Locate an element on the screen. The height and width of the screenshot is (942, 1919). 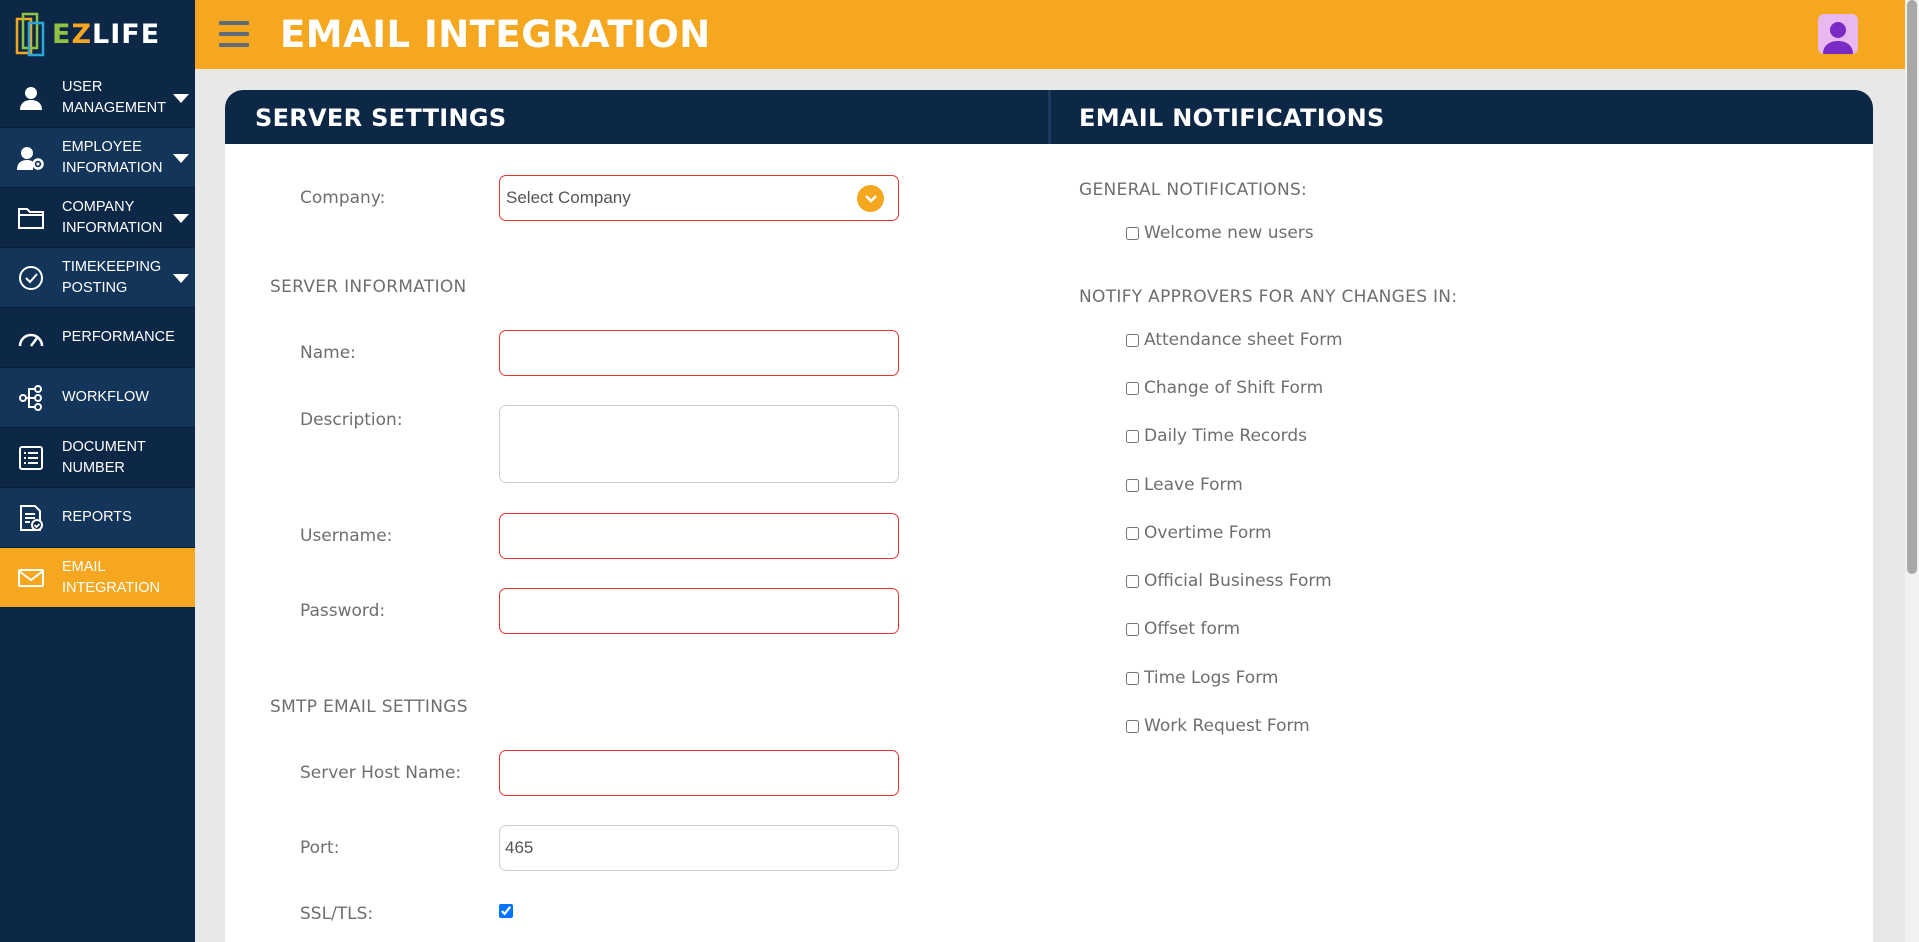
username-label: Username: is located at coordinates (346, 536).